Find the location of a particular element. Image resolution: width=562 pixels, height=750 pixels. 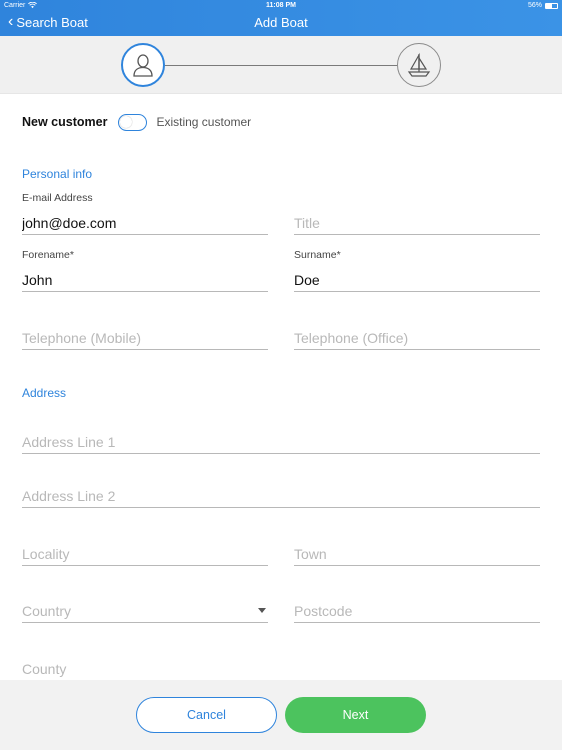

surname-field: Surname* is located at coordinates (417, 270).